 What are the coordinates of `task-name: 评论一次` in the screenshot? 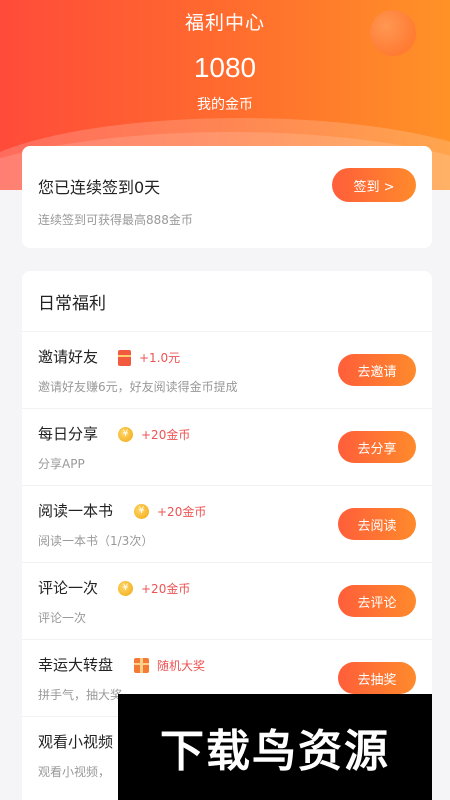 It's located at (68, 588).